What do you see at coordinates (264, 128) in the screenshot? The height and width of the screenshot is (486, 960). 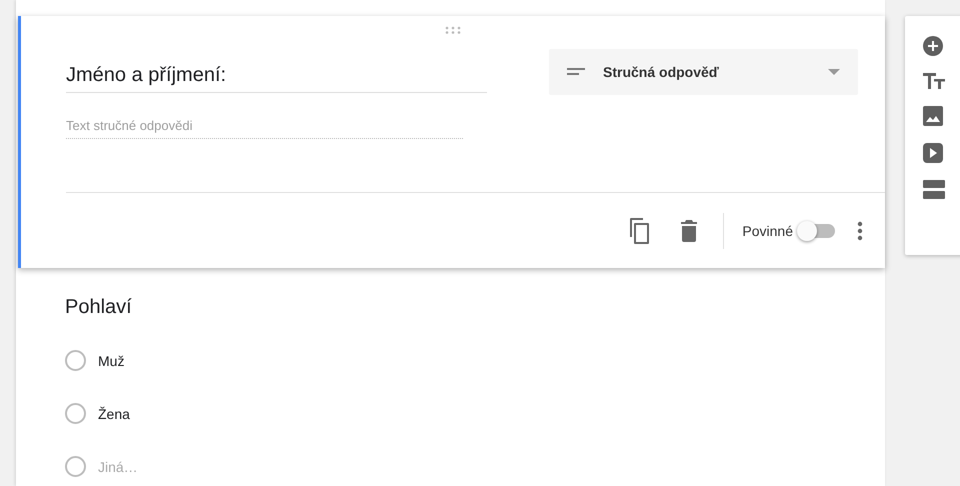 I see `short-answer-field: Text stručné odpovědi` at bounding box center [264, 128].